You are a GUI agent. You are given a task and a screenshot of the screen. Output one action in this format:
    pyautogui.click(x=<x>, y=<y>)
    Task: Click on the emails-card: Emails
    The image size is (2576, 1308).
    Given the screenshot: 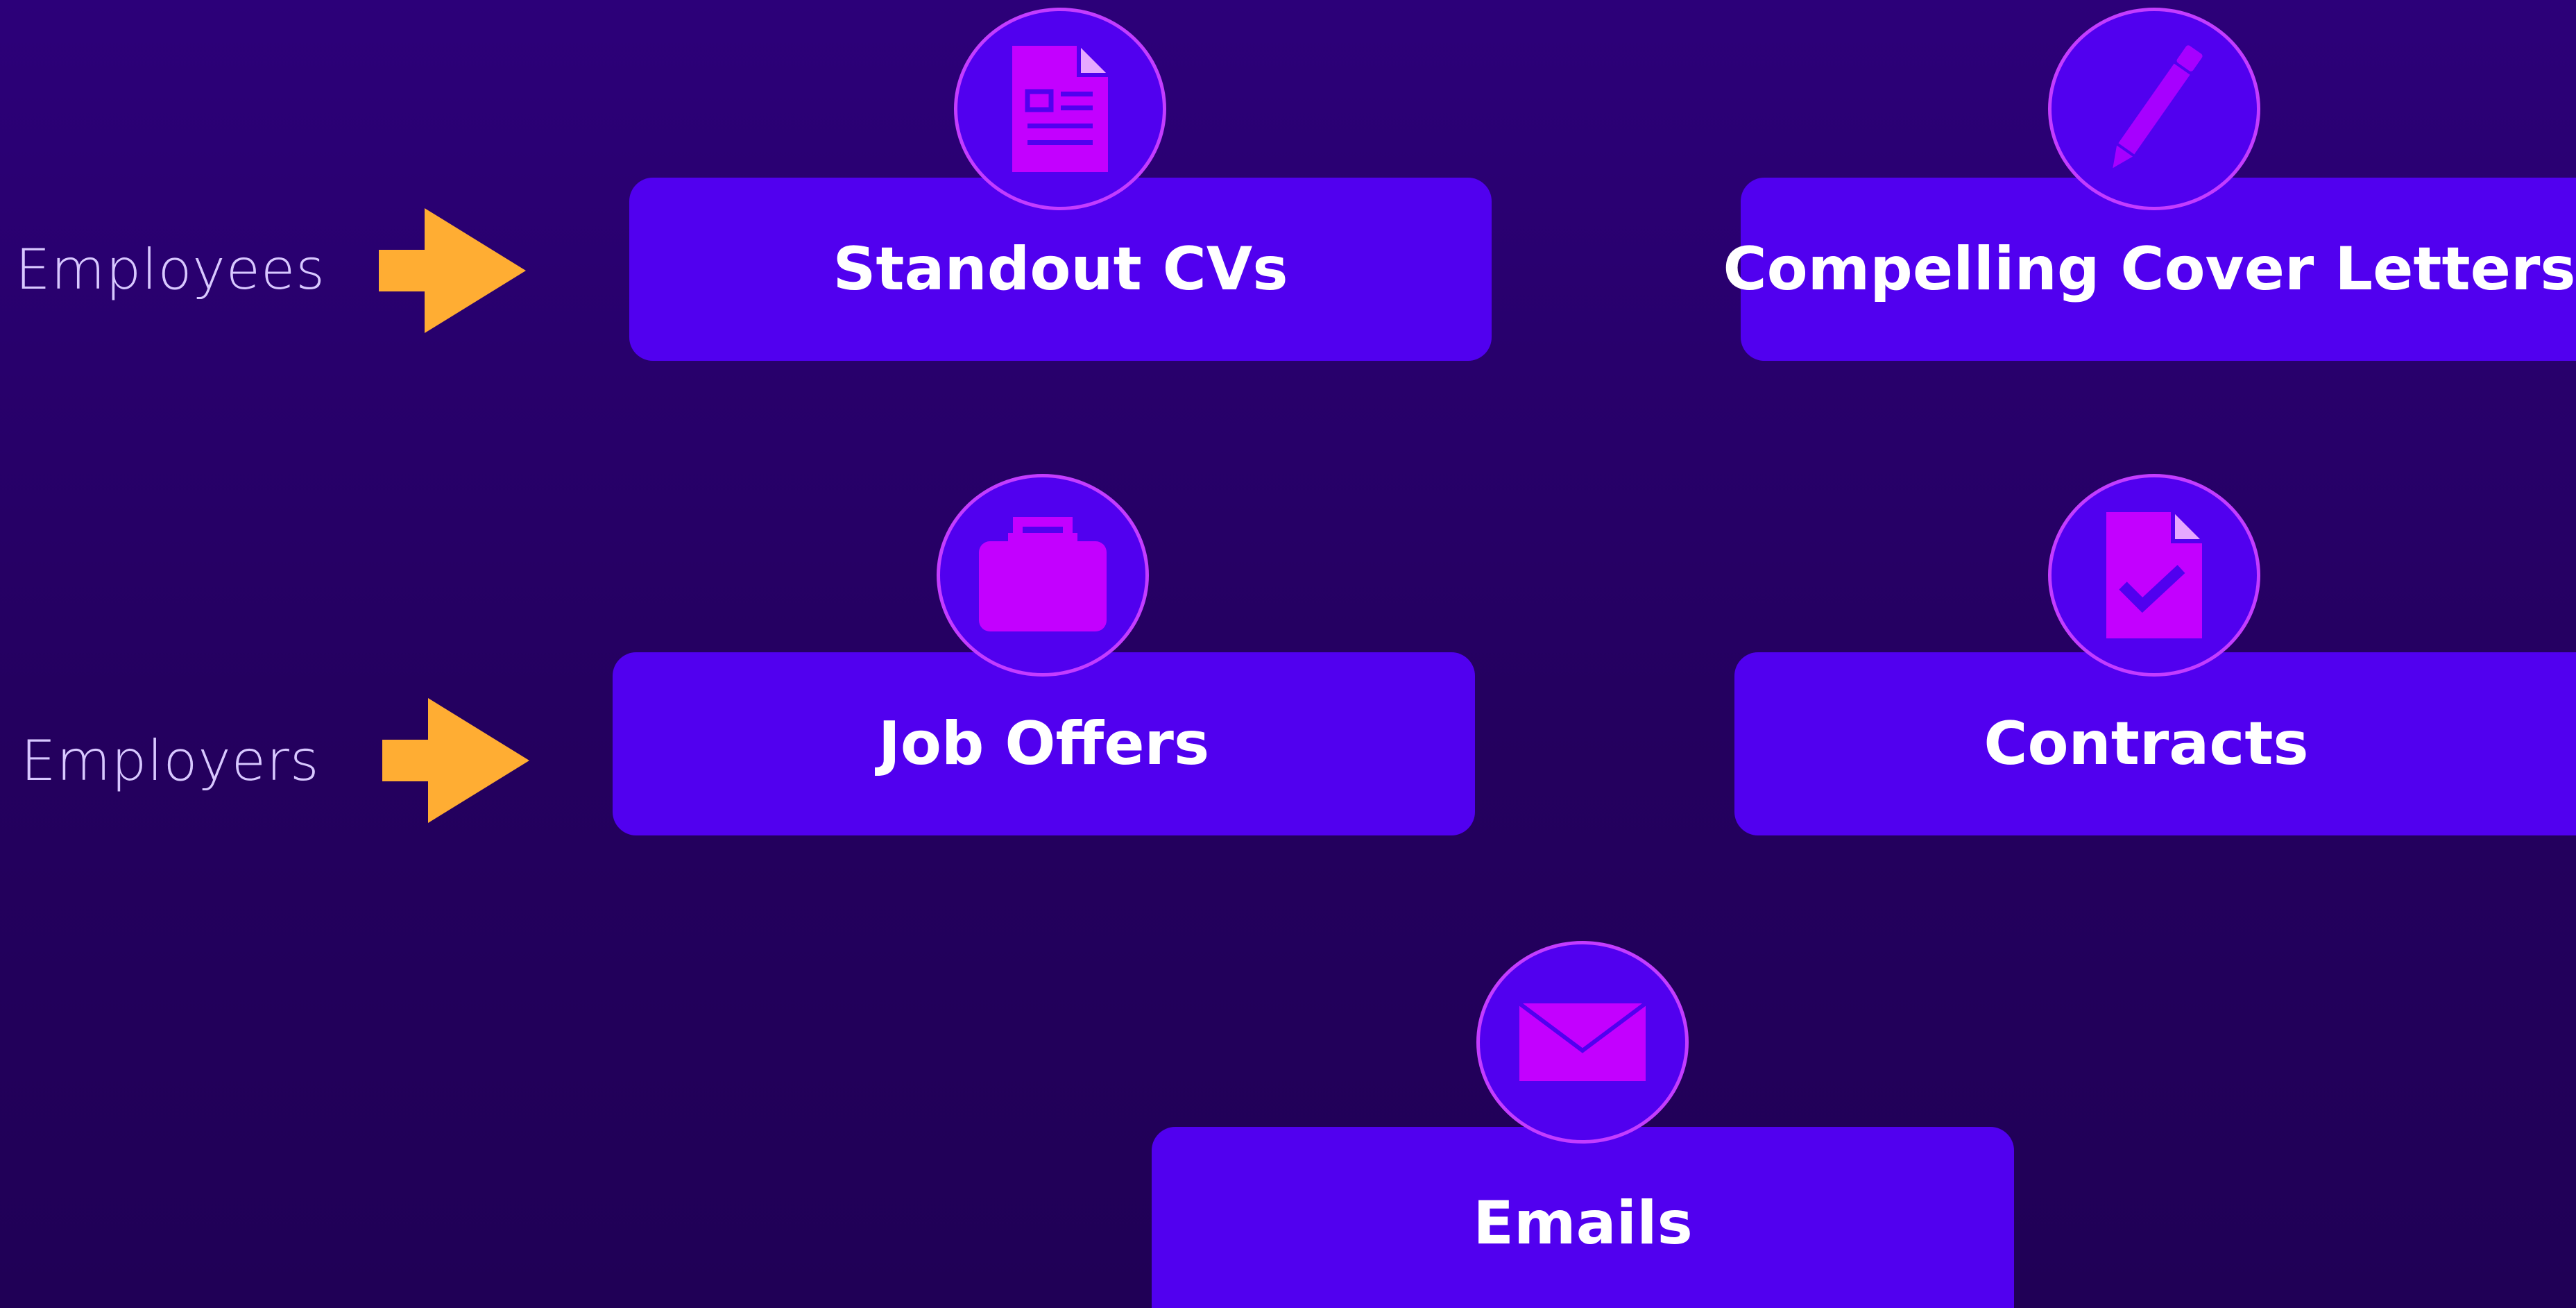 What is the action you would take?
    pyautogui.click(x=1583, y=1217)
    